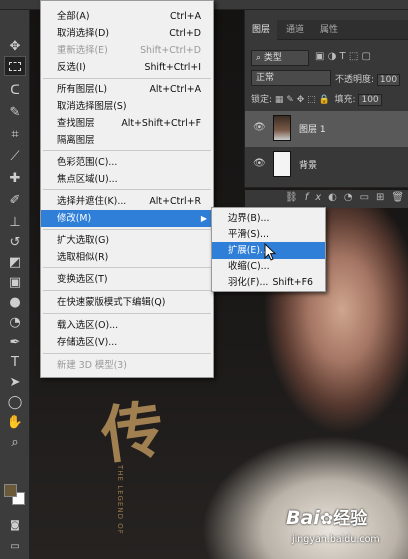  What do you see at coordinates (127, 67) in the screenshot?
I see `select-menu-item: 反选(I) Shift+Ctrl+I` at bounding box center [127, 67].